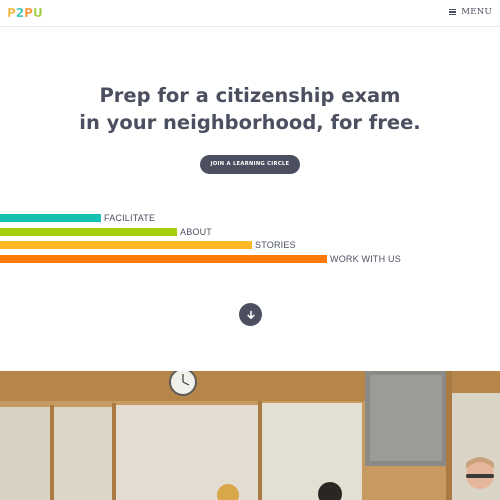 This screenshot has width=500, height=500. Describe the element at coordinates (476, 12) in the screenshot. I see `menu-label: MENU` at that location.